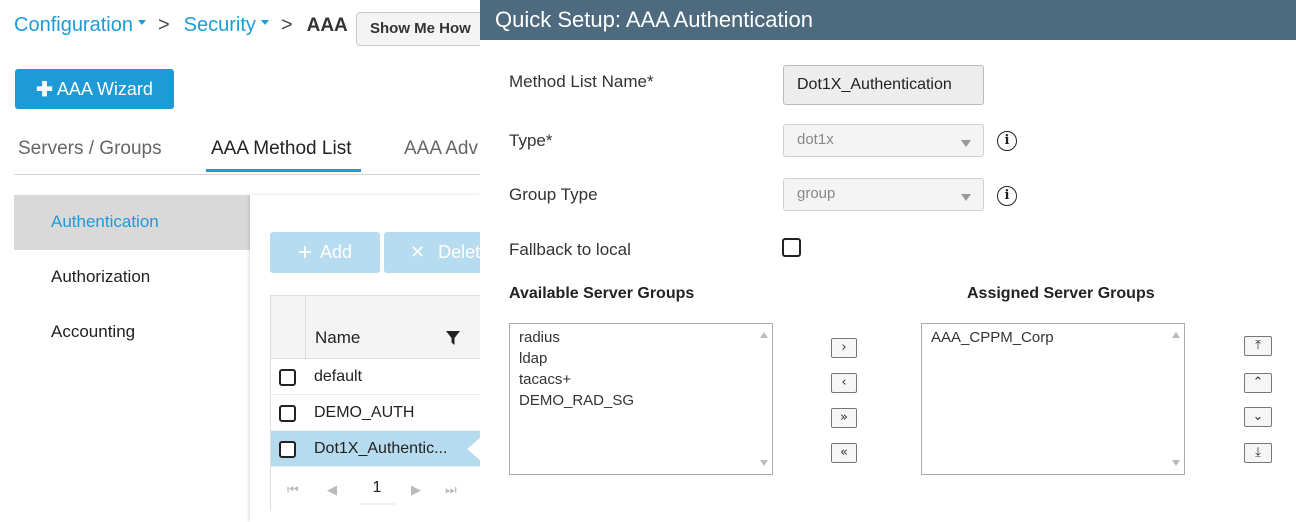 Image resolution: width=1296 pixels, height=522 pixels. I want to click on nav-item-accounting: Accounting, so click(132, 332).